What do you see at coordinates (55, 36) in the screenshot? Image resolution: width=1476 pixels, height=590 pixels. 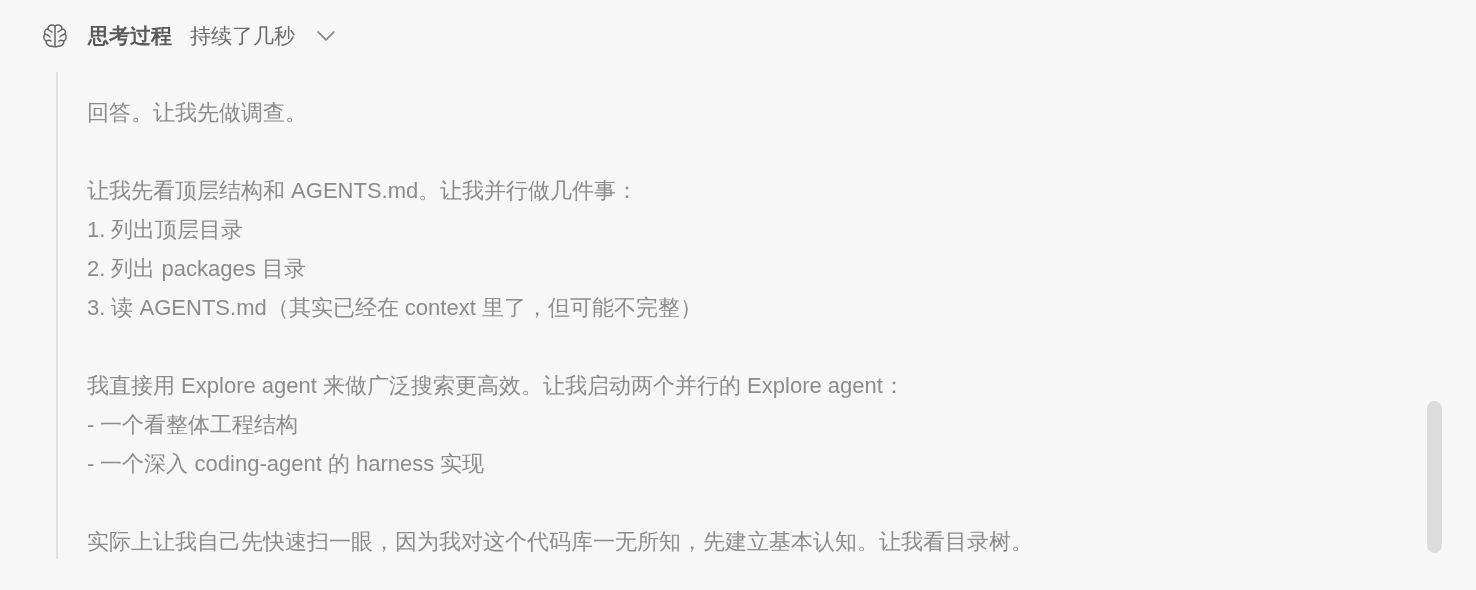 I see `brain-icon` at bounding box center [55, 36].